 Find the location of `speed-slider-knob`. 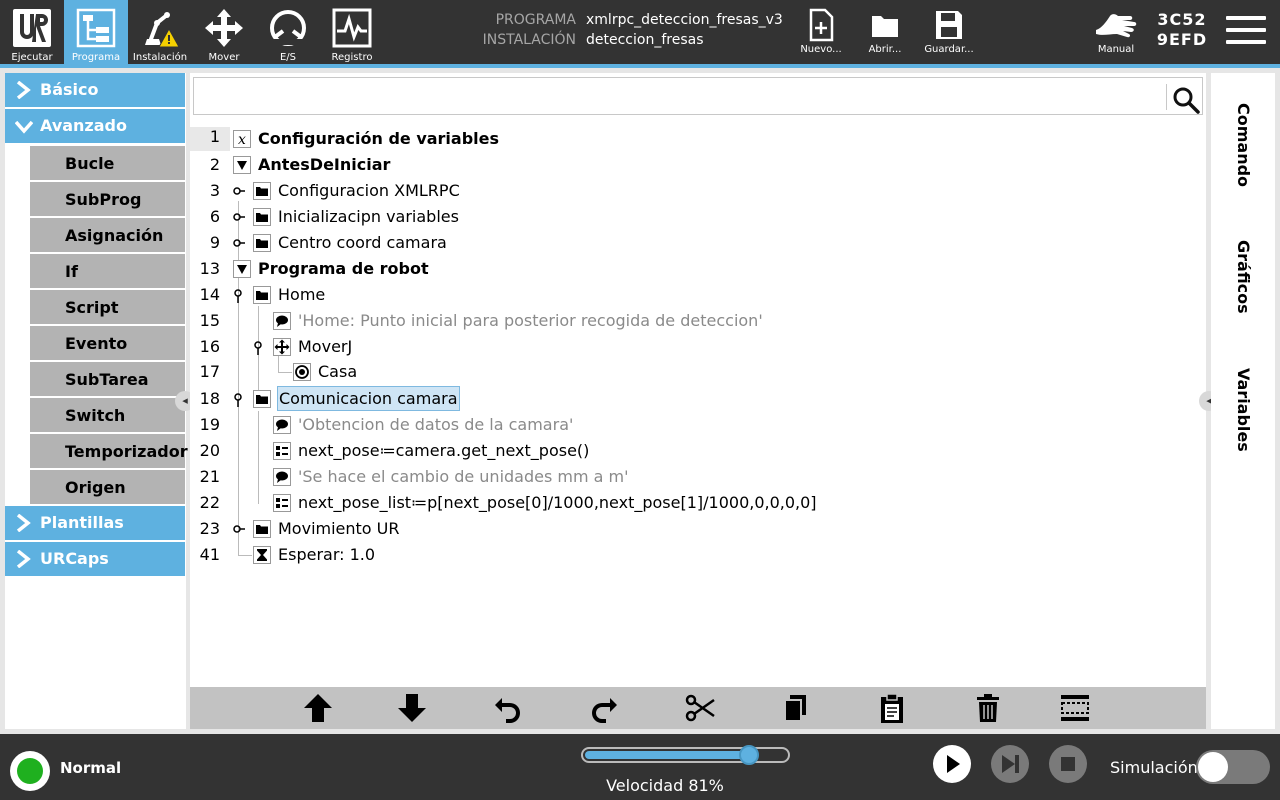

speed-slider-knob is located at coordinates (749, 755).